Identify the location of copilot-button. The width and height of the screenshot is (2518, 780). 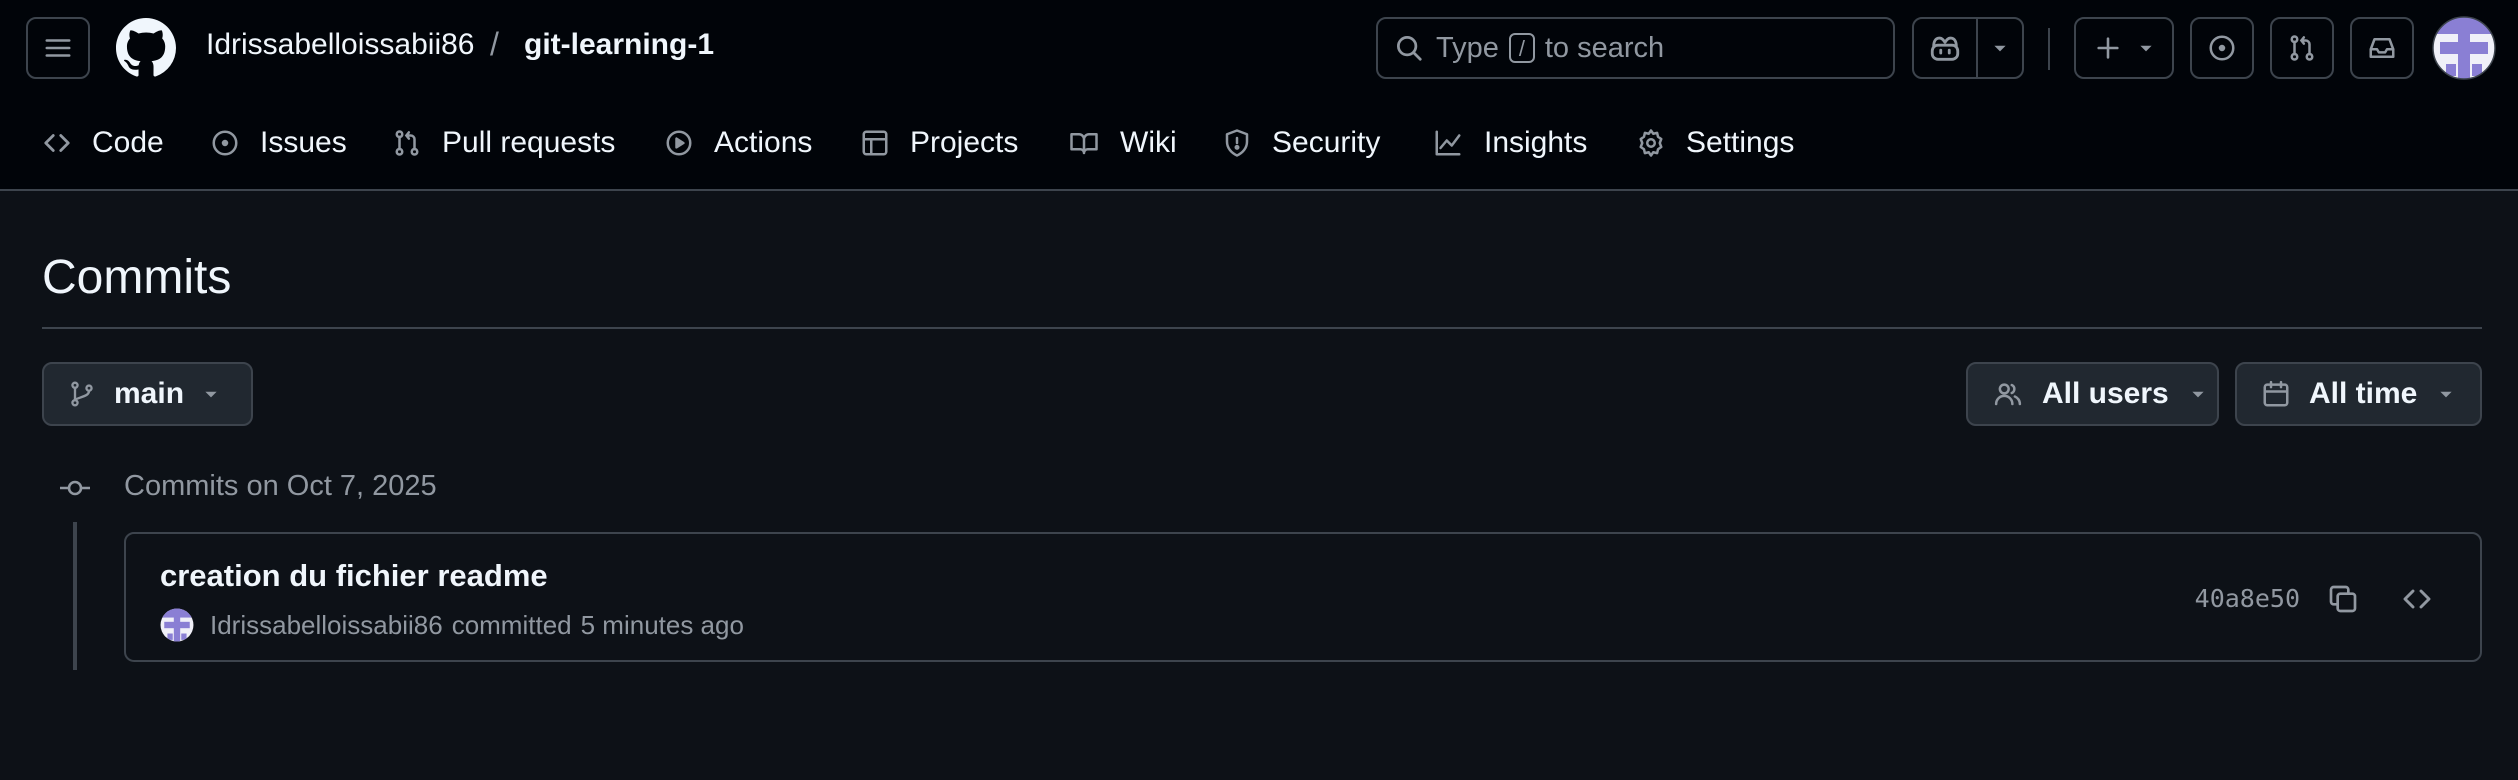
(1945, 48).